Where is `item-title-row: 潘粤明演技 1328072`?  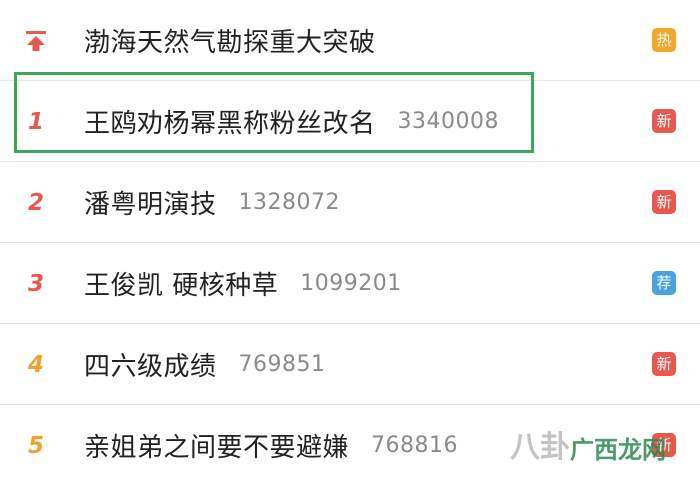 item-title-row: 潘粤明演技 1328072 is located at coordinates (212, 202).